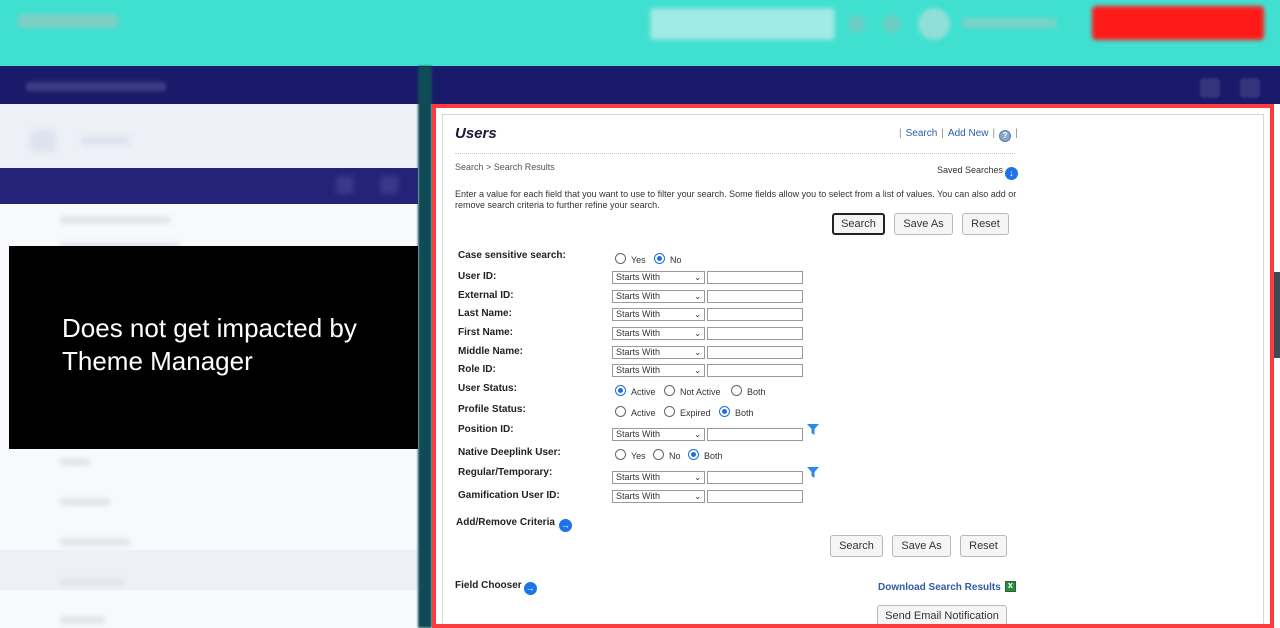 Image resolution: width=1280 pixels, height=628 pixels. Describe the element at coordinates (892, 24) in the screenshot. I see `settings-icon` at that location.